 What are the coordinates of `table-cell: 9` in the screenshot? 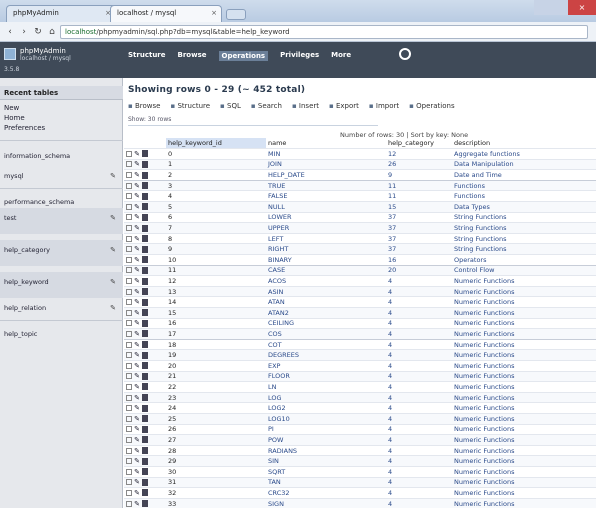 It's located at (216, 249).